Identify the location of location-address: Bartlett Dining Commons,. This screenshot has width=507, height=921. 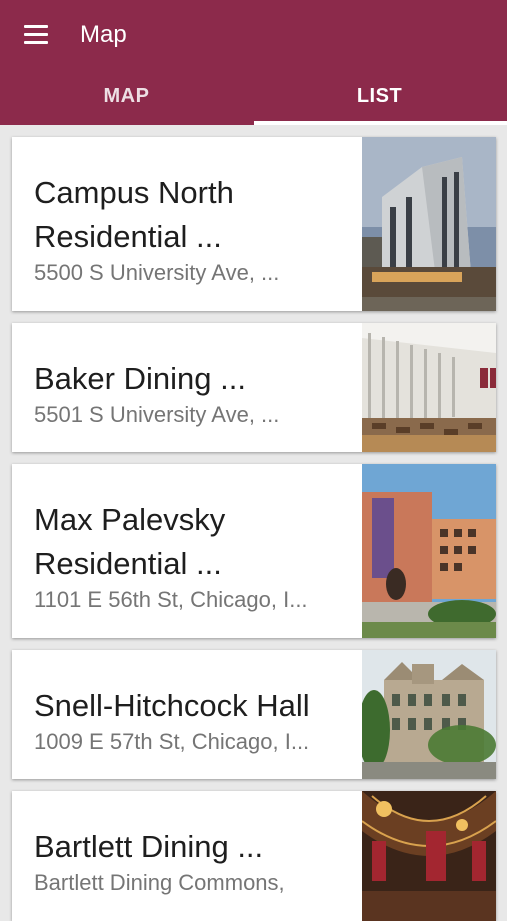
(159, 882).